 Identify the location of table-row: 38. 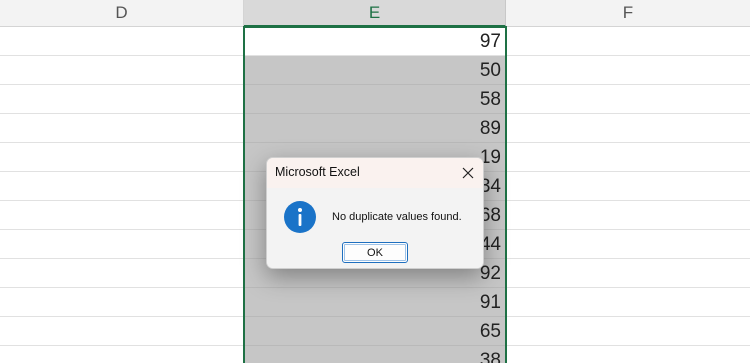
(375, 354).